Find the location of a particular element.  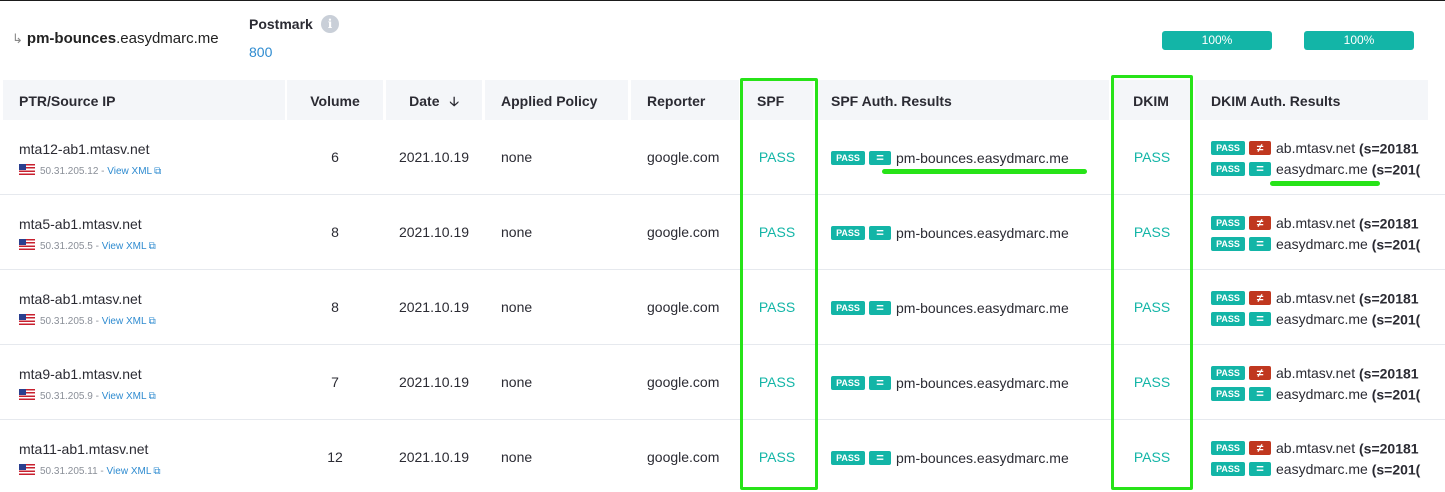

ptr-sub: 50.31.205.8 - View XML ⧉ is located at coordinates (87, 320).